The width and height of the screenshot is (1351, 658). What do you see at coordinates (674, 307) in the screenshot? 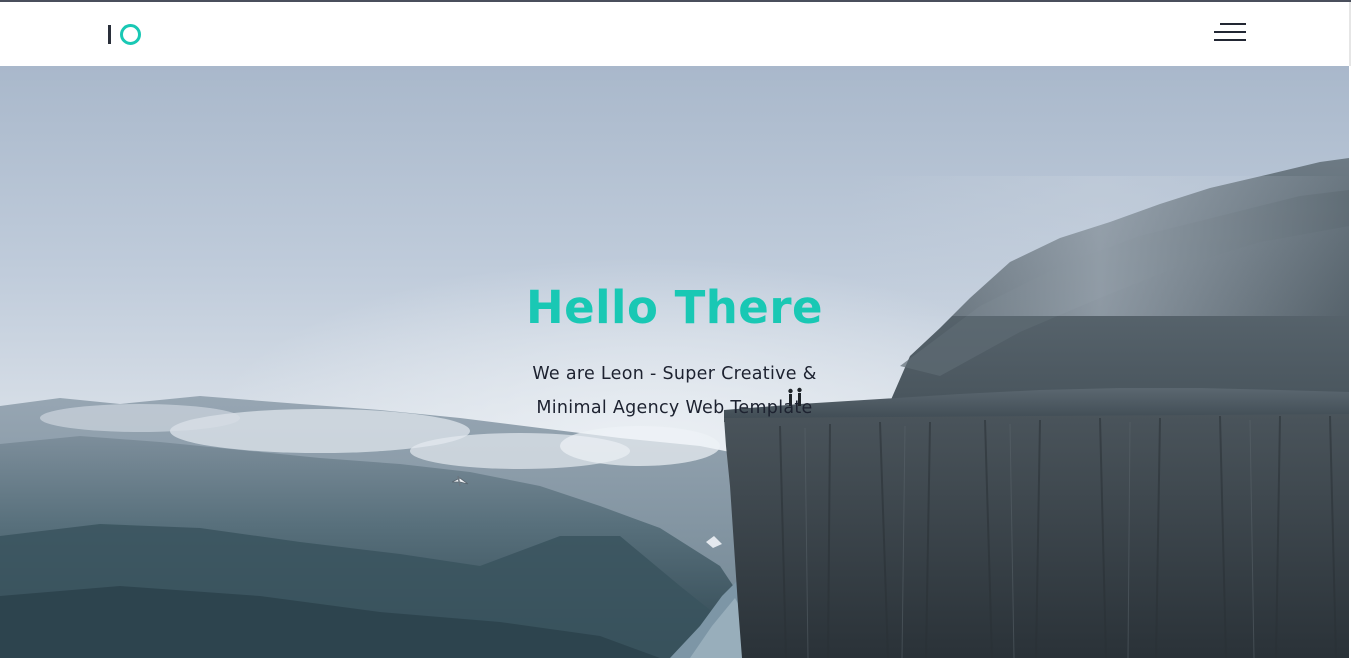
I see `hero-title: Hello There` at bounding box center [674, 307].